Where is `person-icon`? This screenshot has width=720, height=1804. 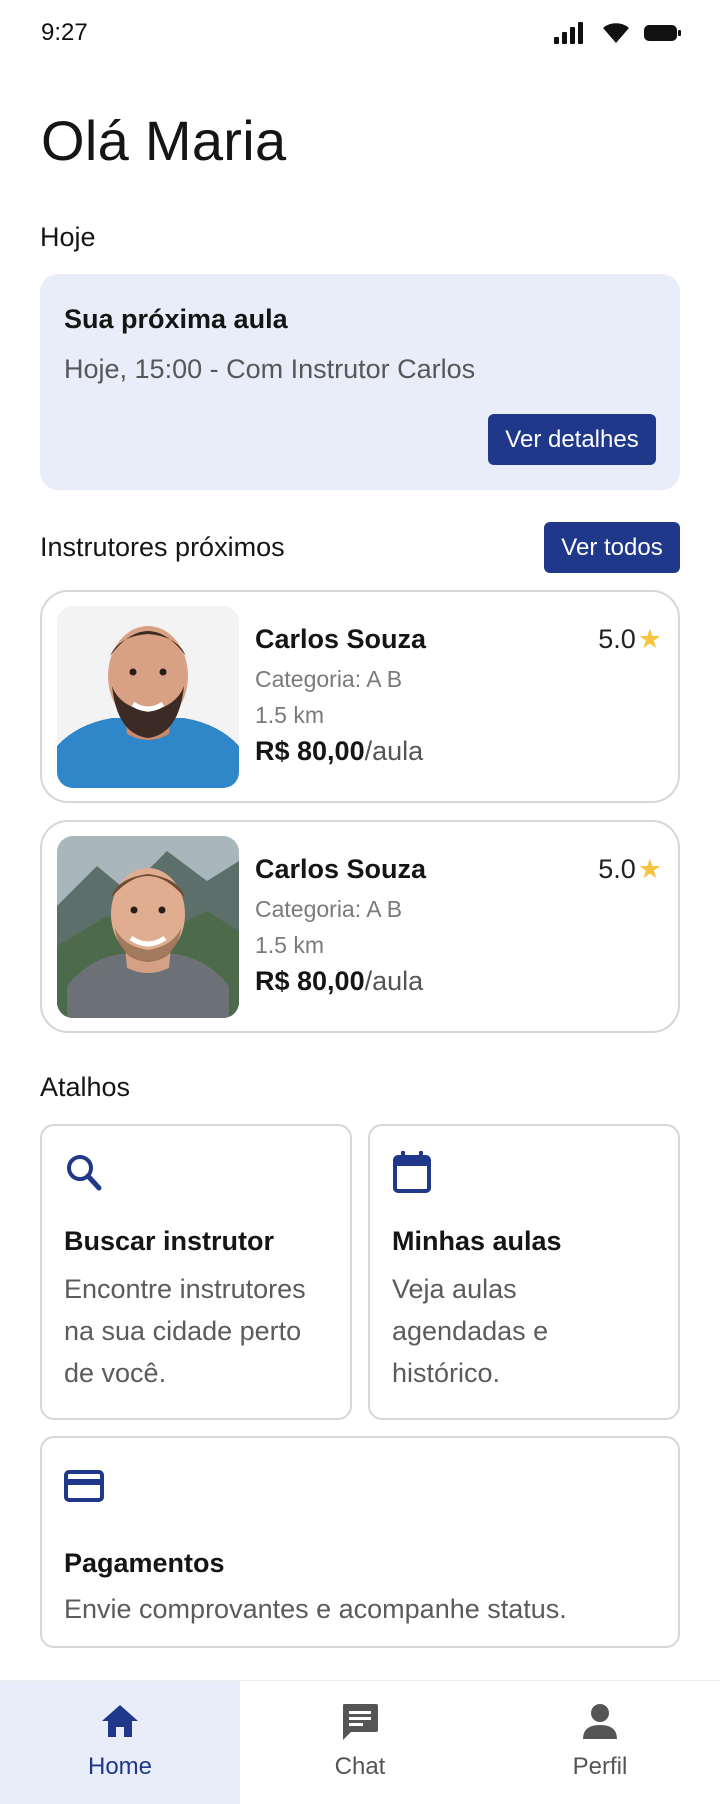
person-icon is located at coordinates (600, 1721).